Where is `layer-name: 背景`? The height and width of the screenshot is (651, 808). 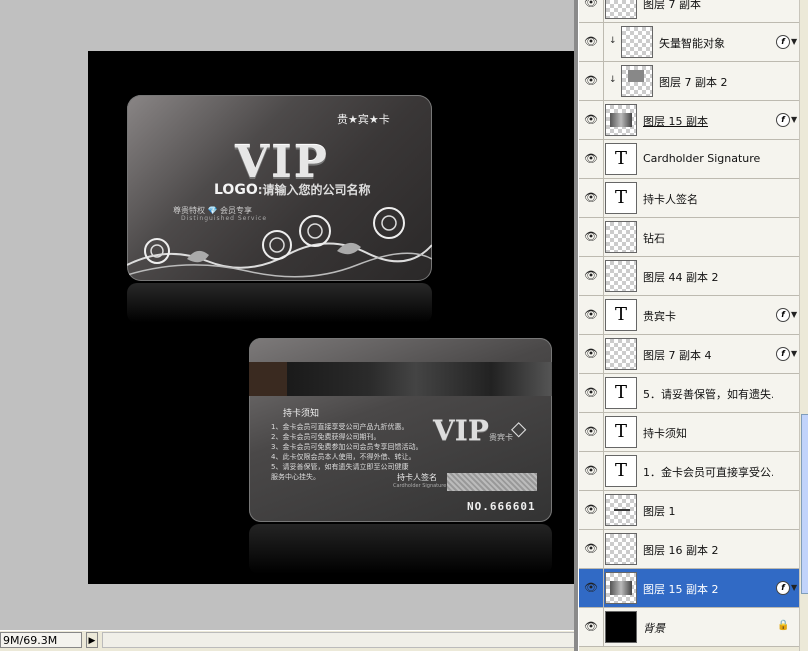
layer-name: 背景 is located at coordinates (708, 628).